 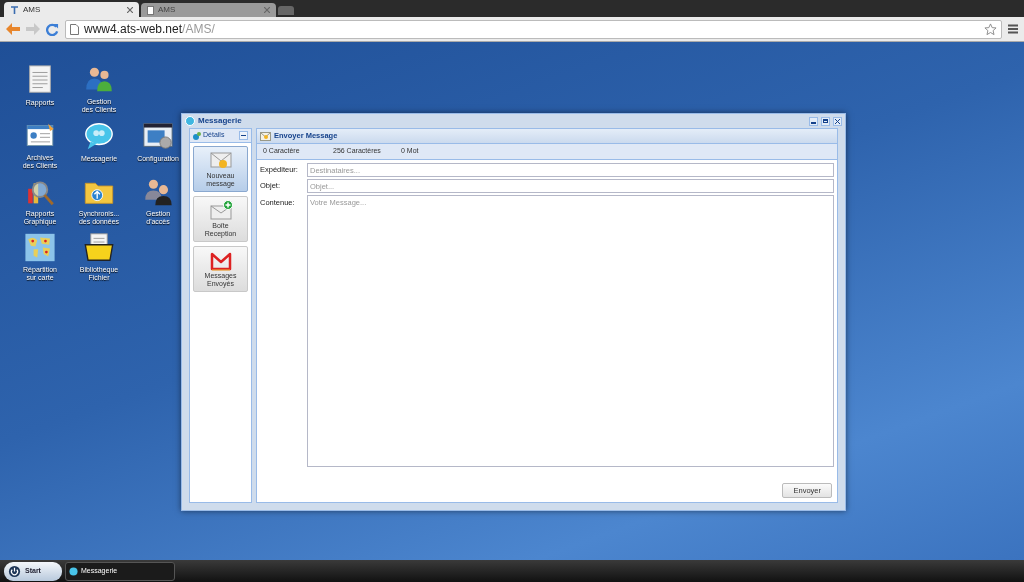 I want to click on maximize-button, so click(x=825, y=121).